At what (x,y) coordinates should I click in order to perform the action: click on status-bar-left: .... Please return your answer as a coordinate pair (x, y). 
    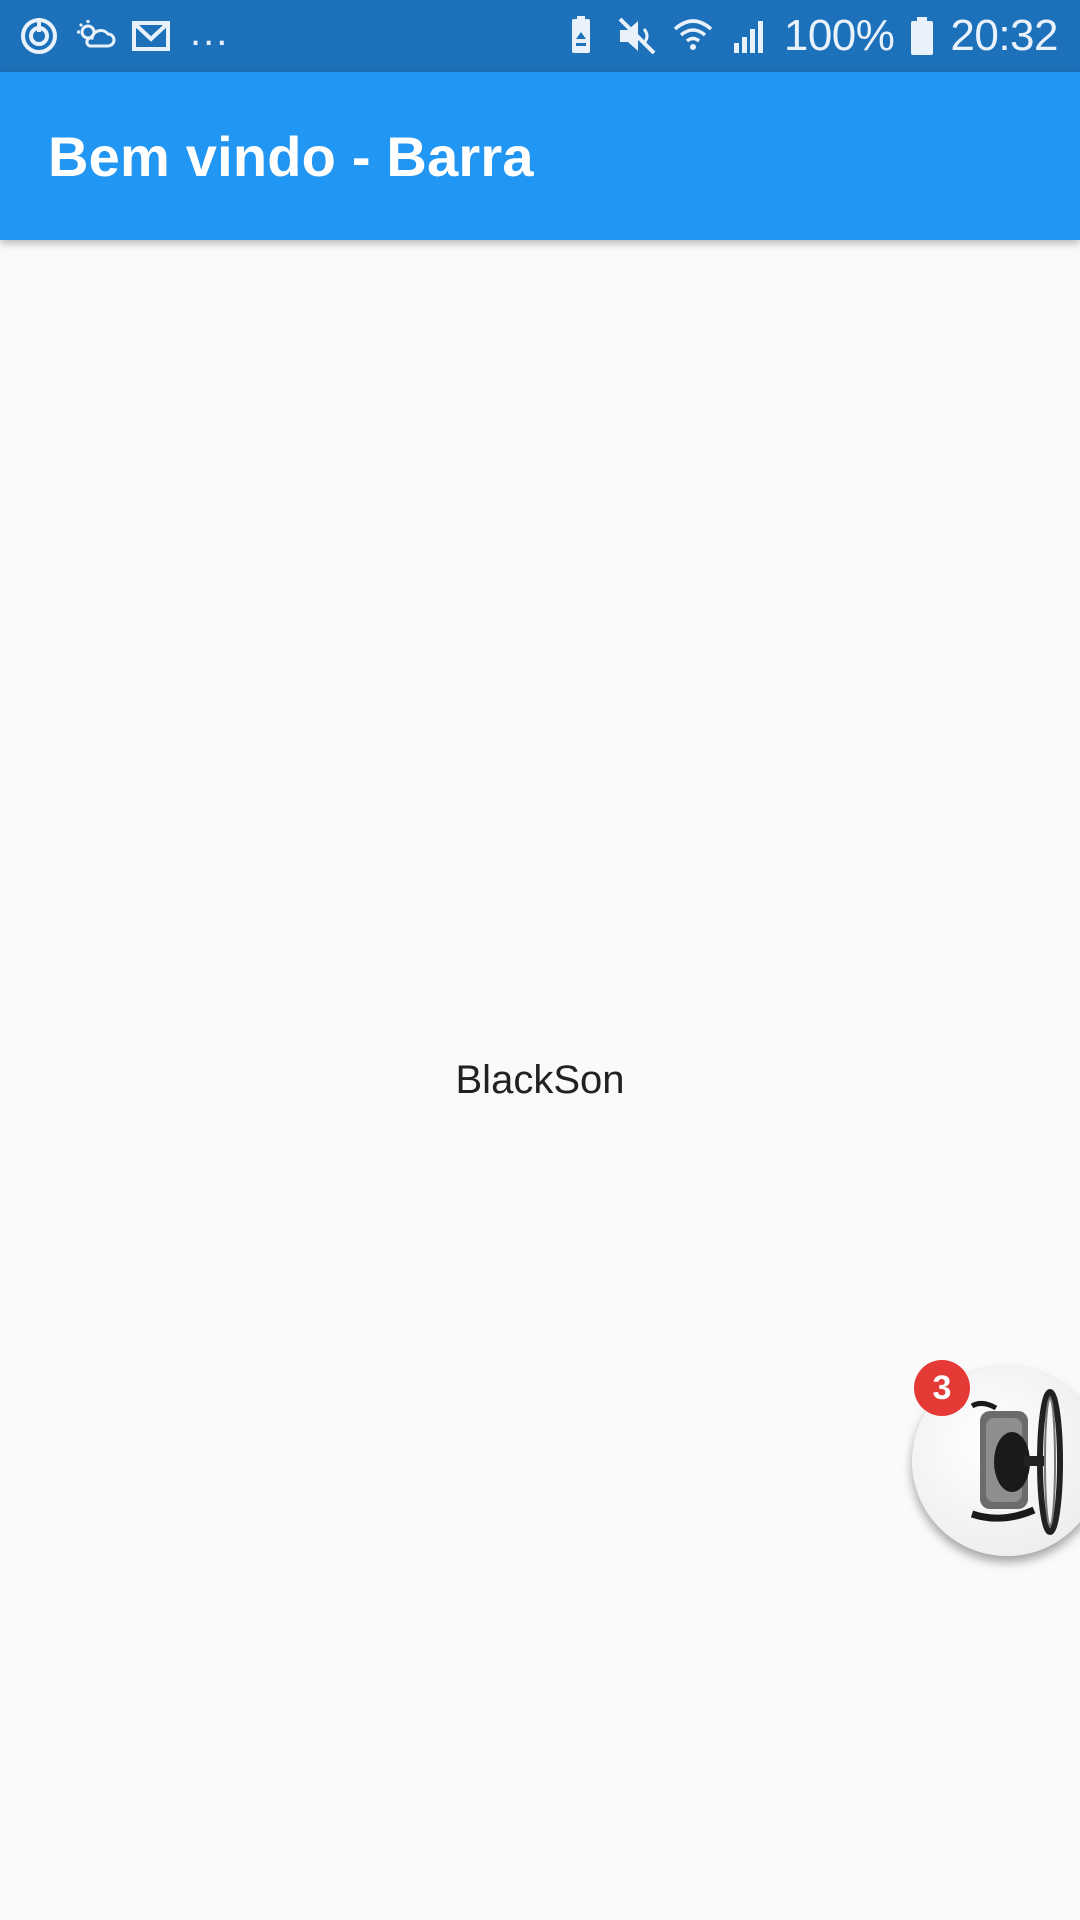
    Looking at the image, I should click on (123, 36).